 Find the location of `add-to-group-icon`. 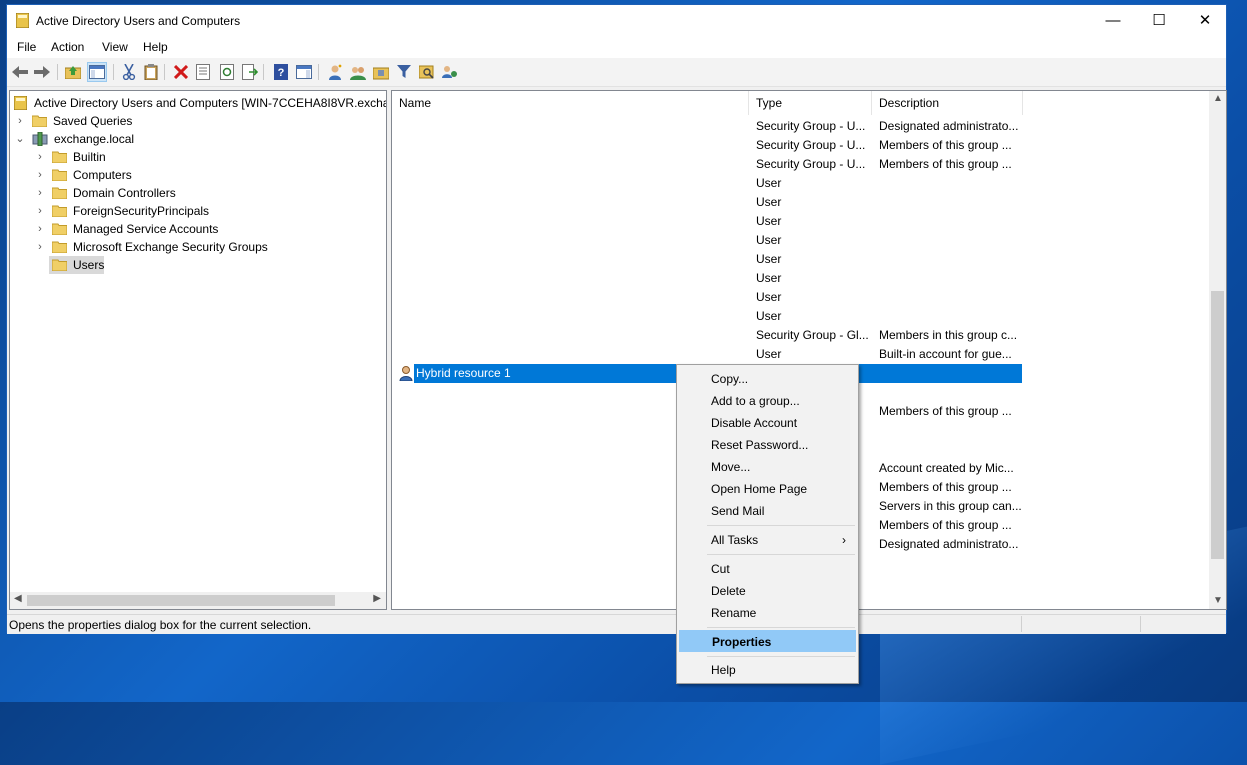

add-to-group-icon is located at coordinates (450, 72).